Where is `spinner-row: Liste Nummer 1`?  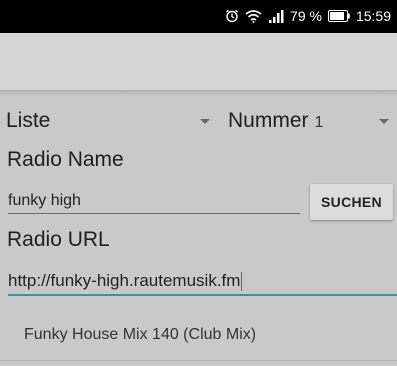 spinner-row: Liste Nummer 1 is located at coordinates (198, 121).